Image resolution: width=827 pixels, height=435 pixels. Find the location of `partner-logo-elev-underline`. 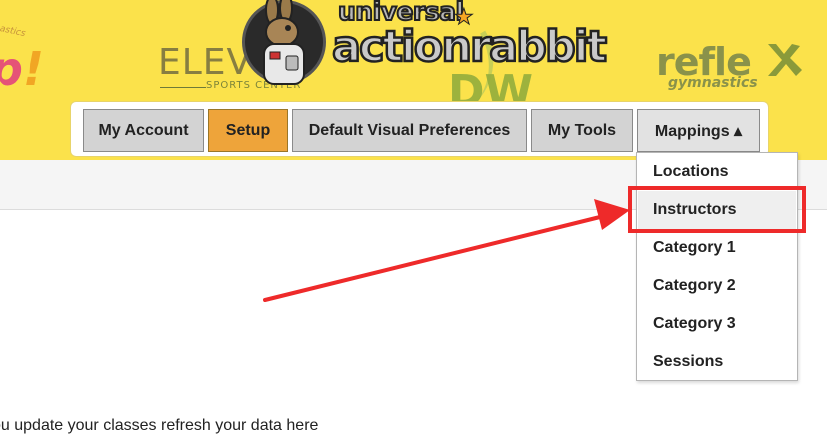

partner-logo-elev-underline is located at coordinates (183, 87).